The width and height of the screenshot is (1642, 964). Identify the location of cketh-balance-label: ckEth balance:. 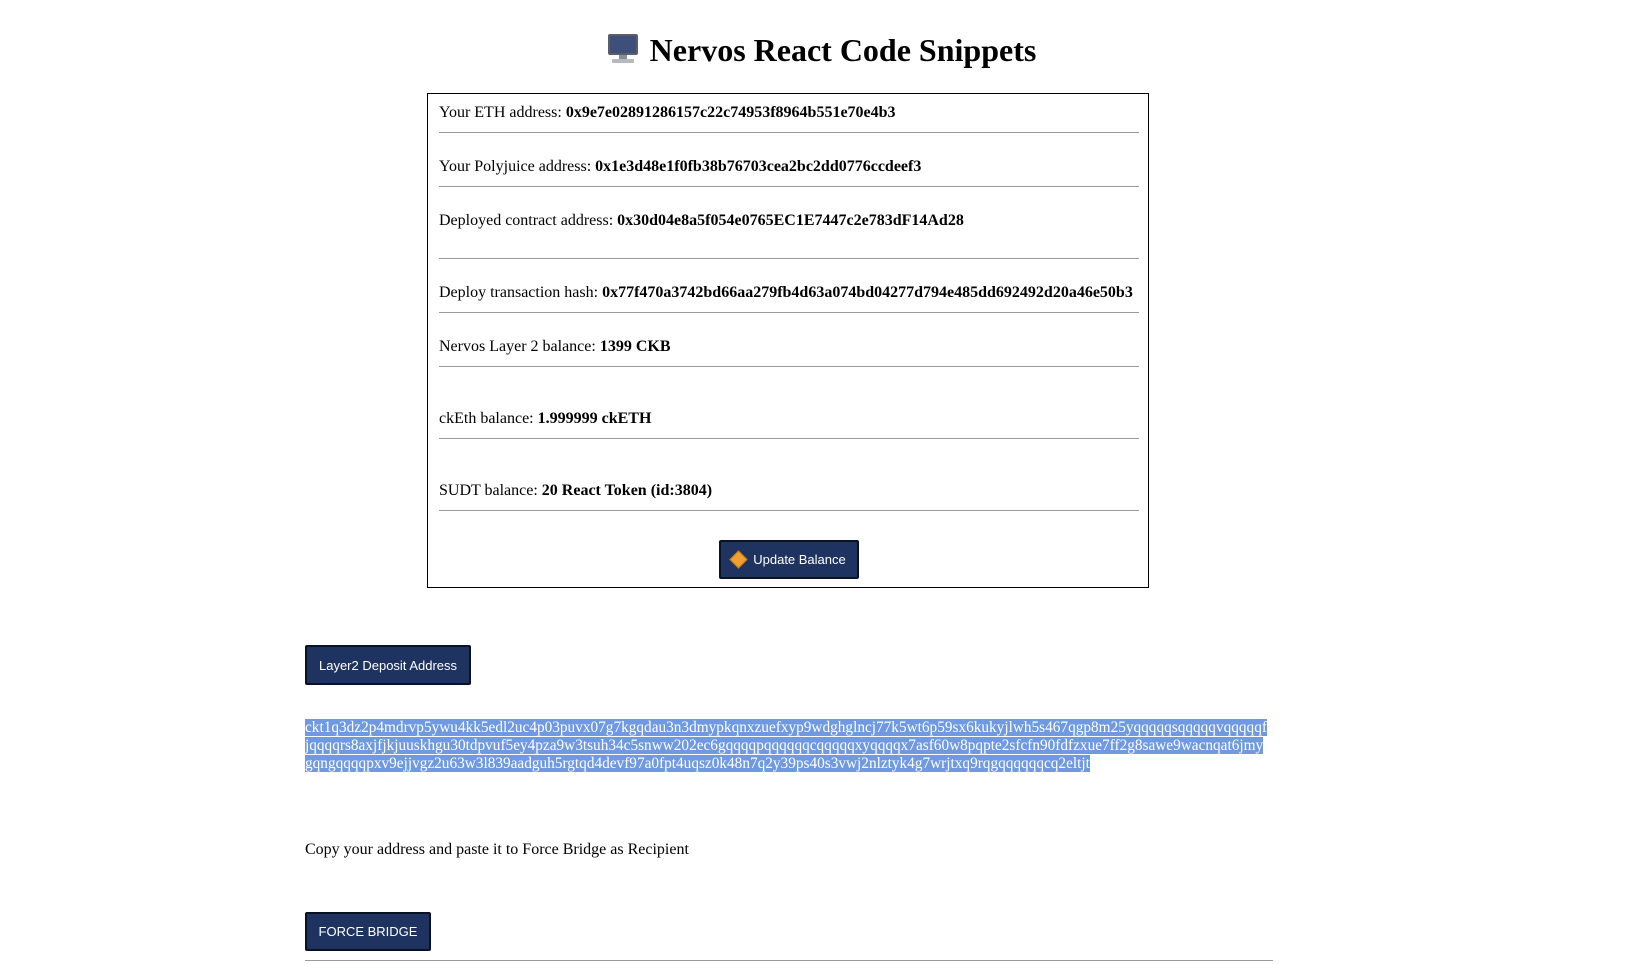
(488, 418).